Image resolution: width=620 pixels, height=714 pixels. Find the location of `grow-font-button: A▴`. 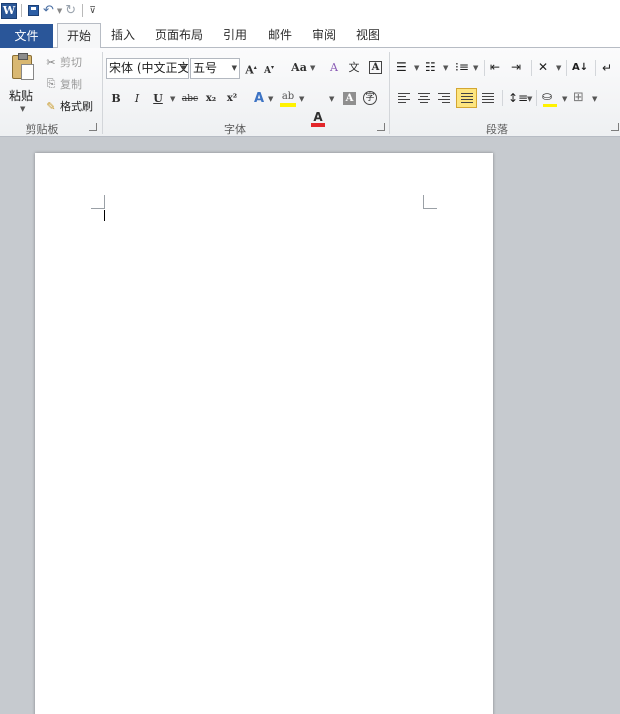

grow-font-button: A▴ is located at coordinates (251, 68).